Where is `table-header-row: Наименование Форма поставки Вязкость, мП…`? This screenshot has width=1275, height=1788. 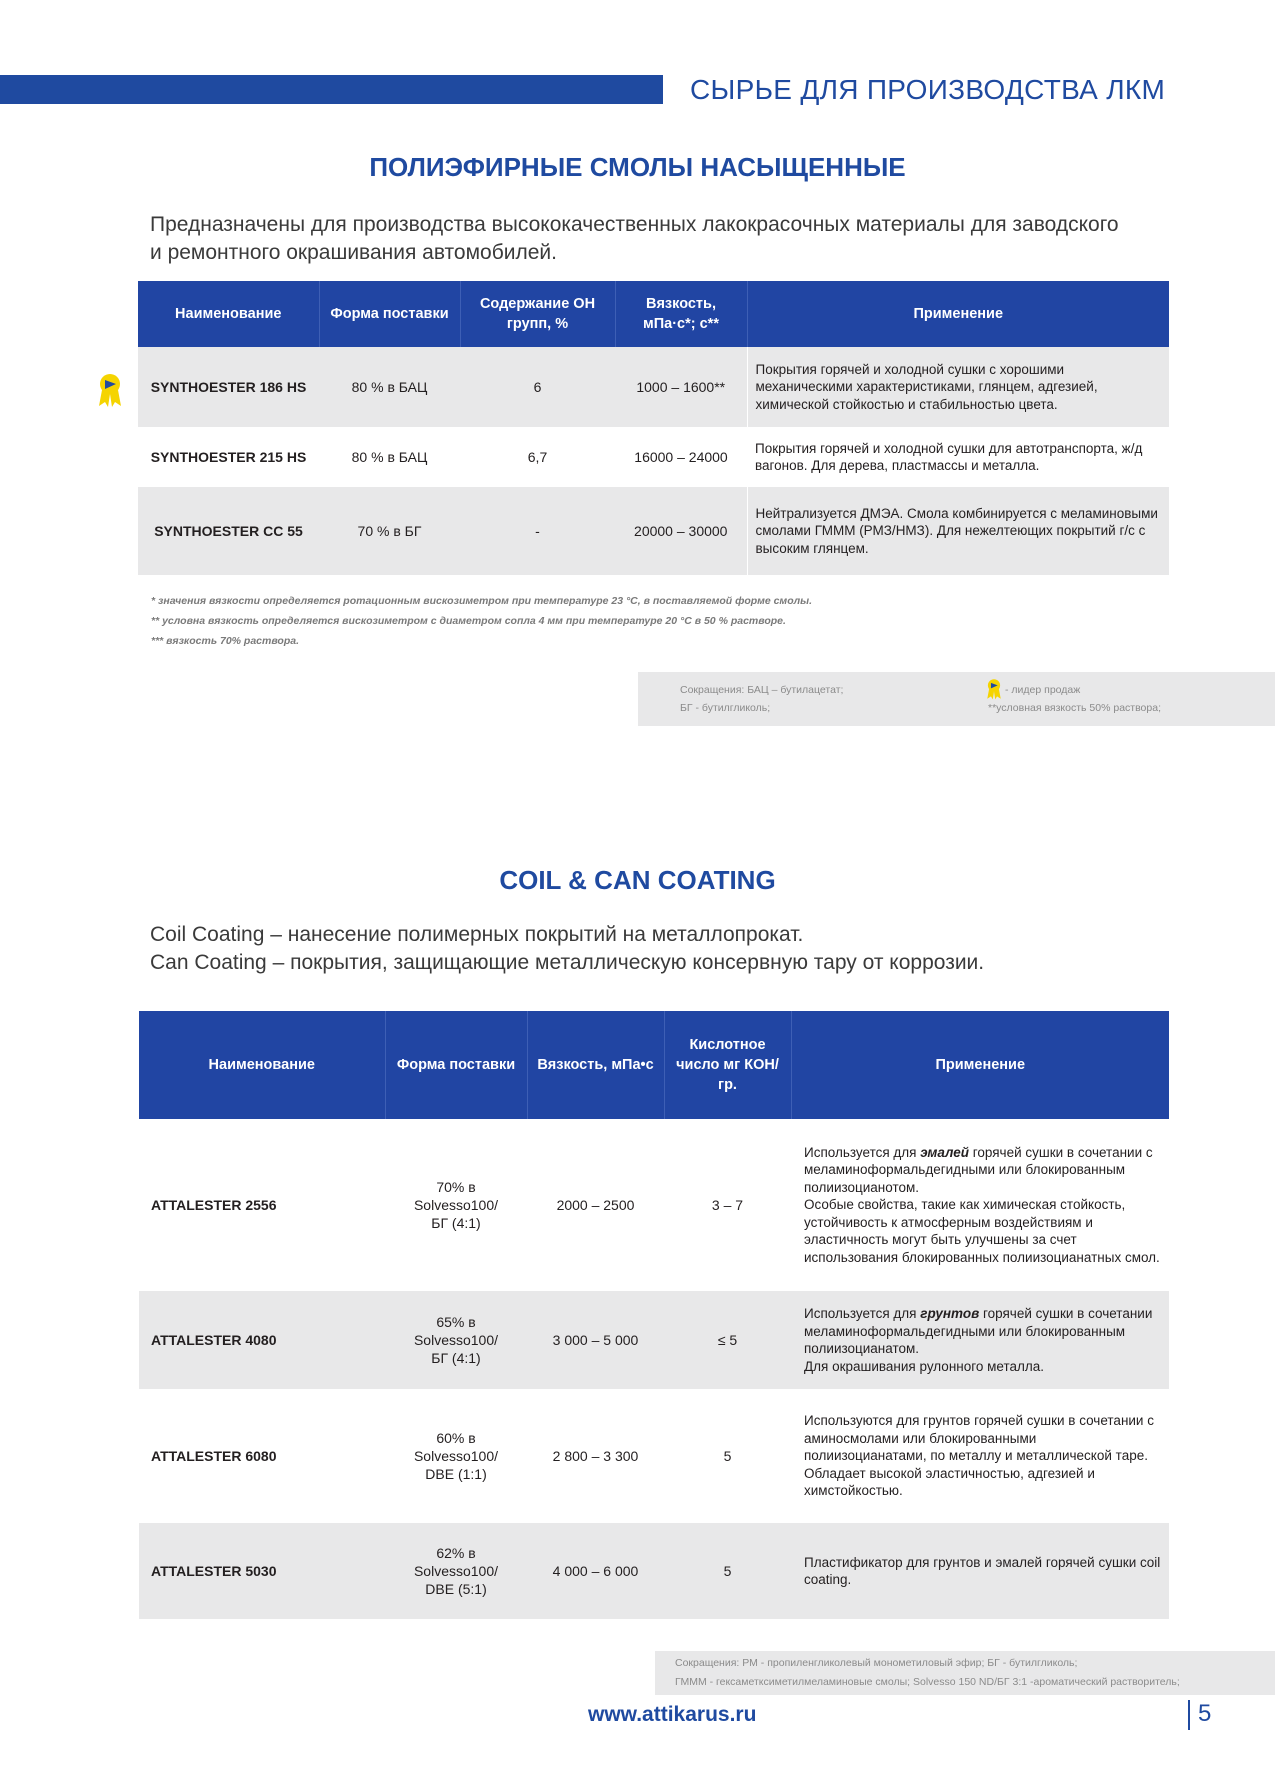
table-header-row: Наименование Форма поставки Вязкость, мП… is located at coordinates (654, 1065).